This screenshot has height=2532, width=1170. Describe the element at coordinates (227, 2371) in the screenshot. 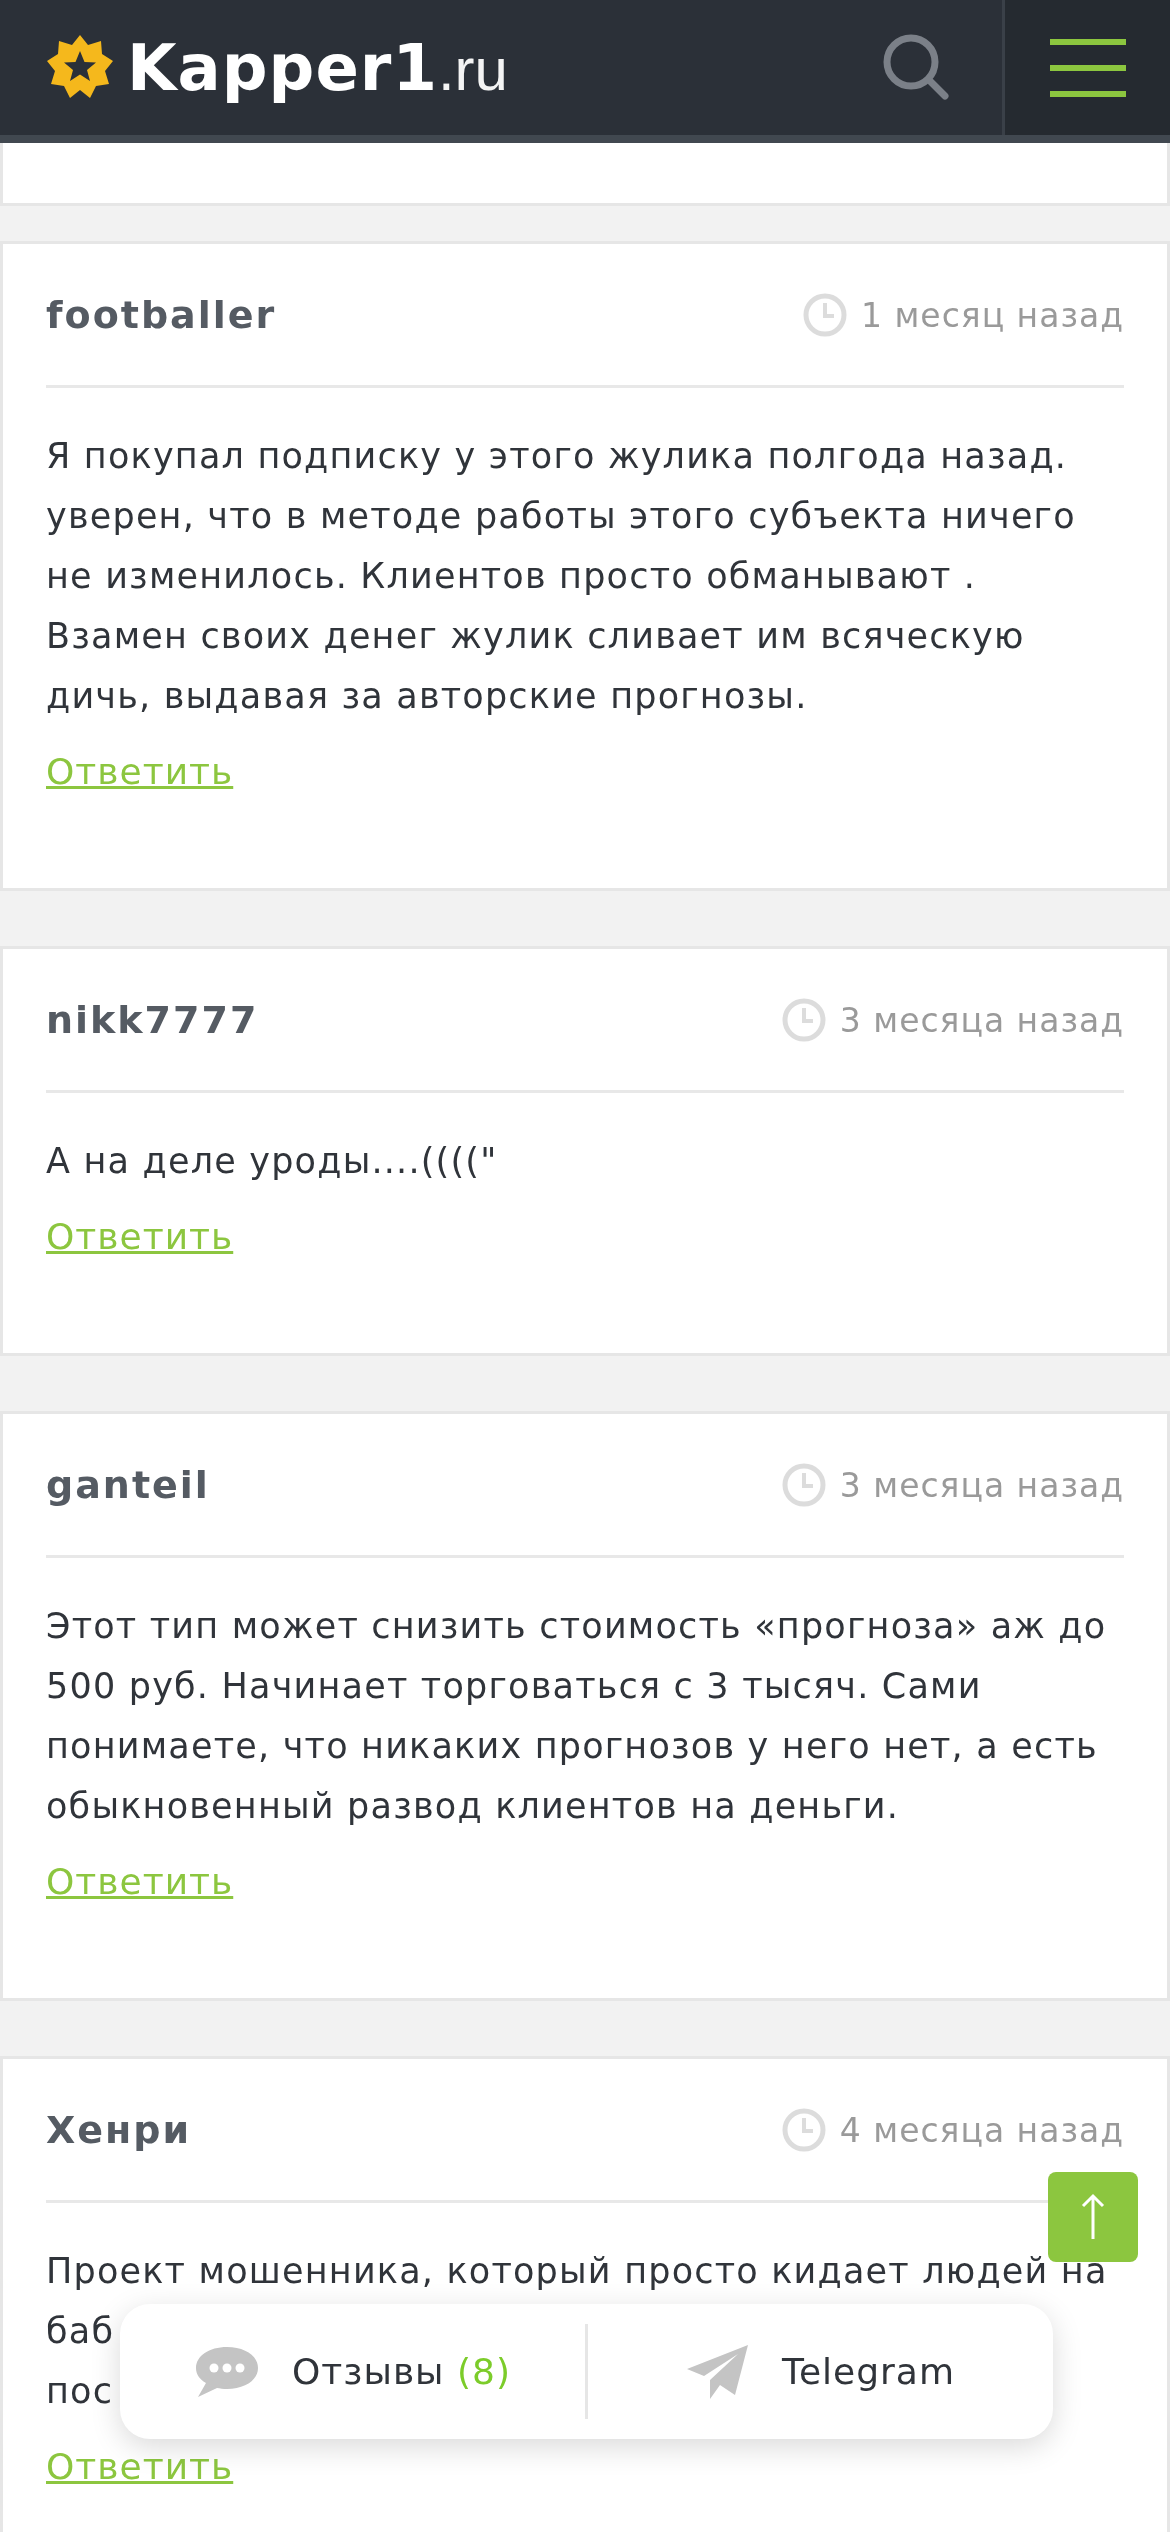

I see `speech-bubble-icon` at that location.